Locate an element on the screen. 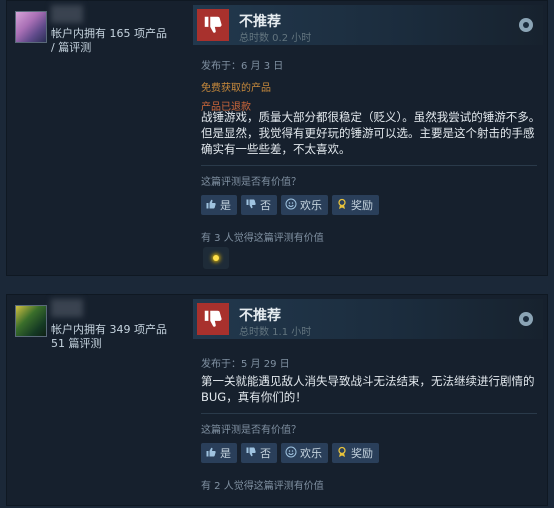 The height and width of the screenshot is (508, 554). helpful-count: 有 3 人觉得这篇评测有价值 is located at coordinates (262, 238).